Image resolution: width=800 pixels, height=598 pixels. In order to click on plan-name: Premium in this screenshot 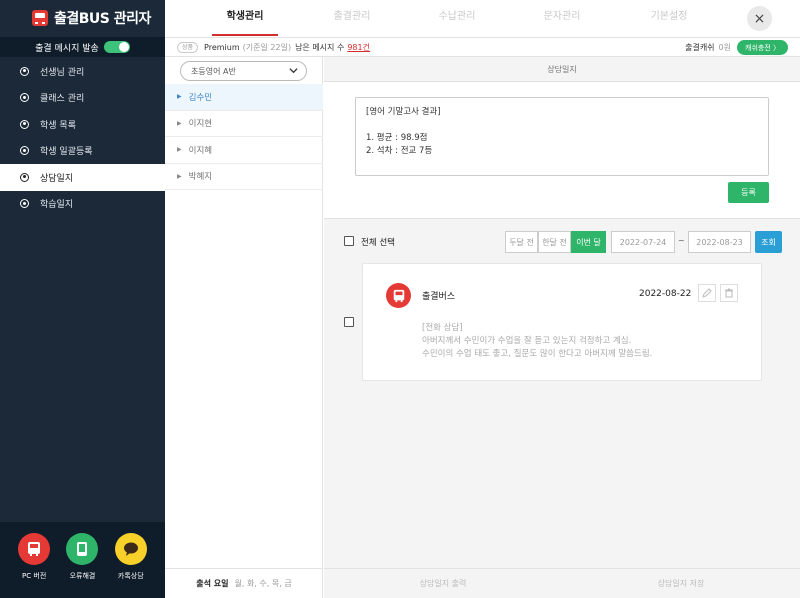, I will do `click(222, 47)`.